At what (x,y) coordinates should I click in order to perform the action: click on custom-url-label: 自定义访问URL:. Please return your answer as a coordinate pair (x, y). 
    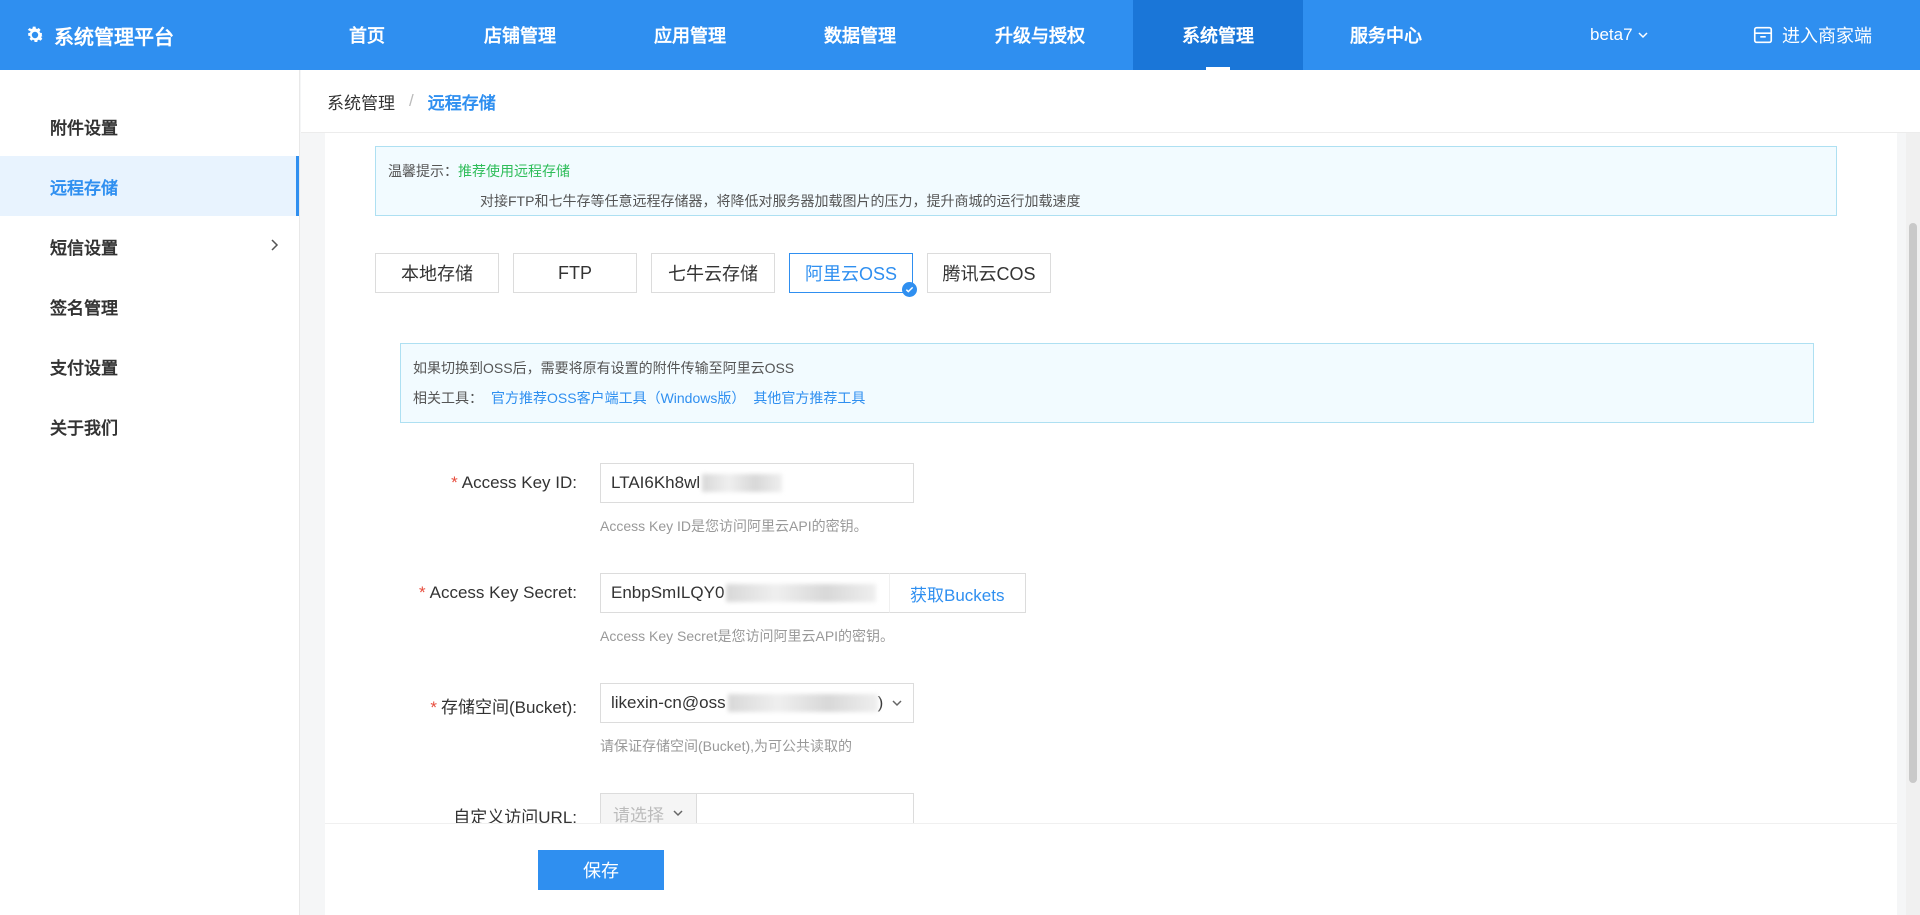
    Looking at the image, I should click on (515, 815).